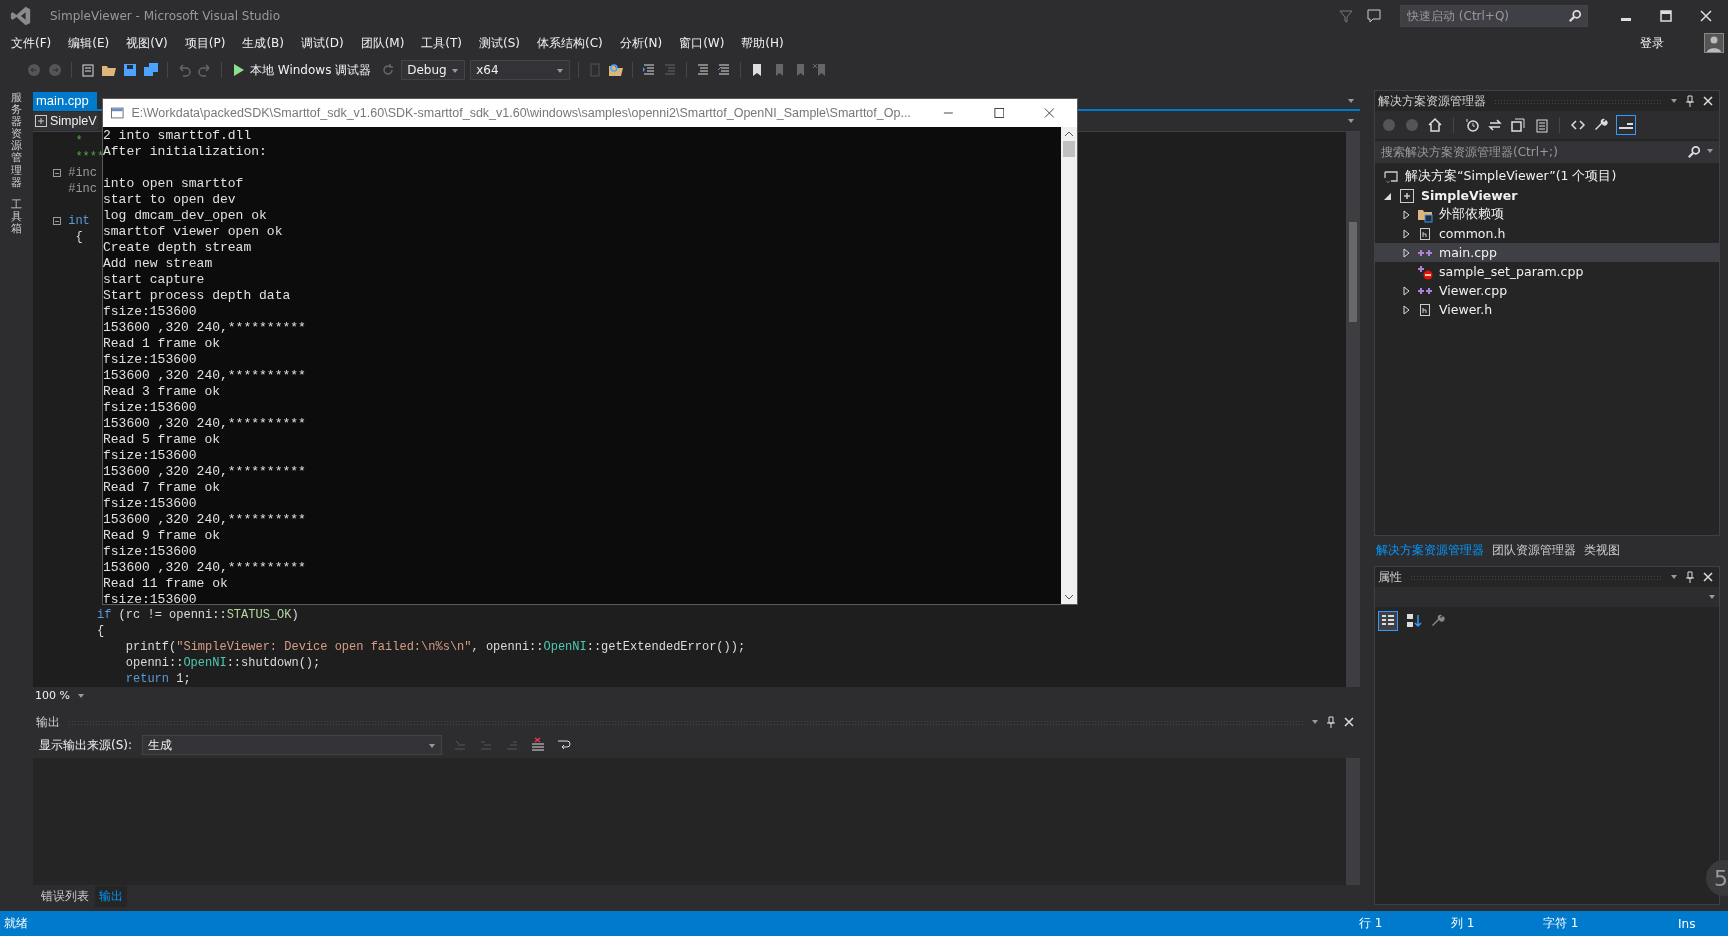  I want to click on search-options-caret-icon, so click(1710, 151).